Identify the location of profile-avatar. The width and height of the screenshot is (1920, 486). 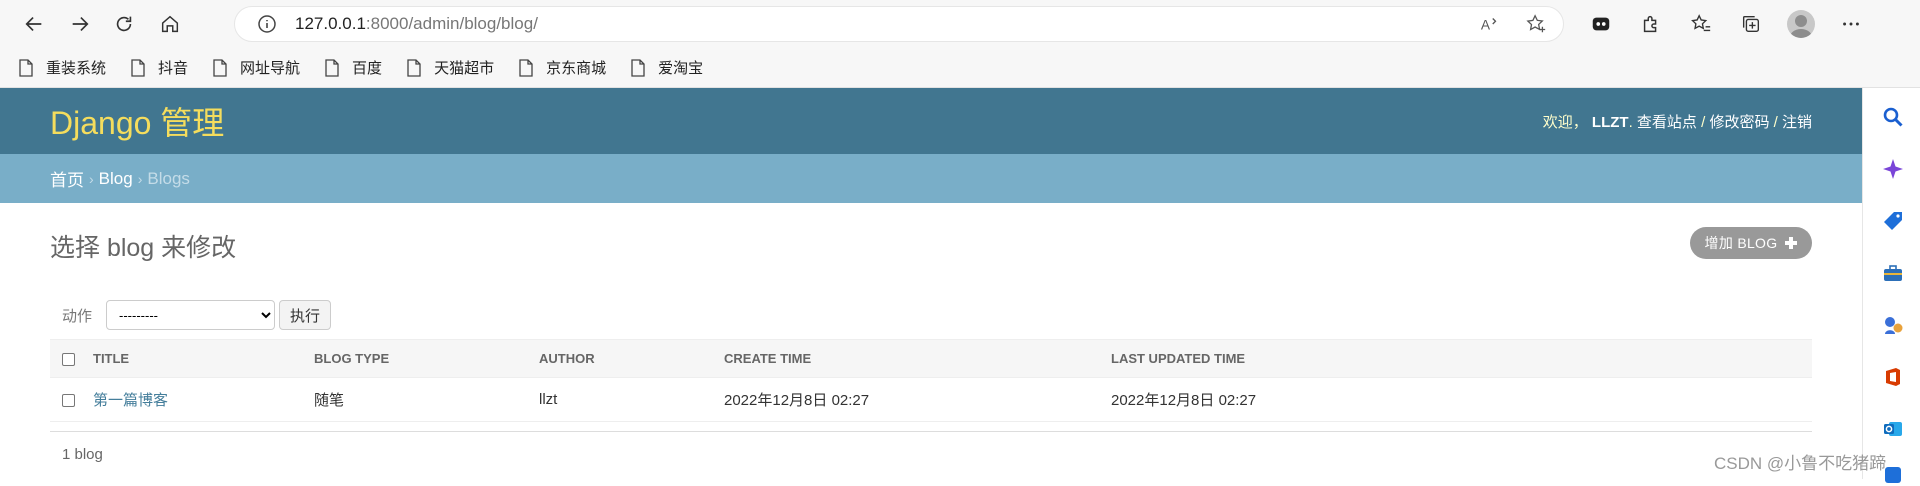
(1801, 24).